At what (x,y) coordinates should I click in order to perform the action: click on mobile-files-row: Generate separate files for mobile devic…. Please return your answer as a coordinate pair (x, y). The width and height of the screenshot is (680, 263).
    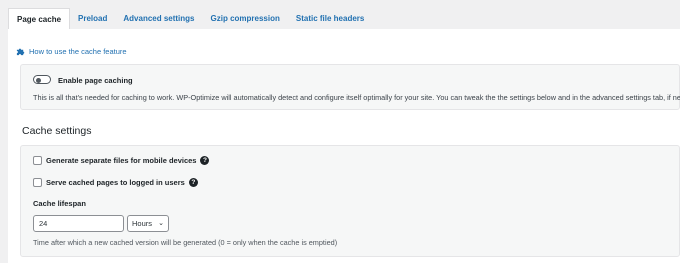
    Looking at the image, I should click on (128, 160).